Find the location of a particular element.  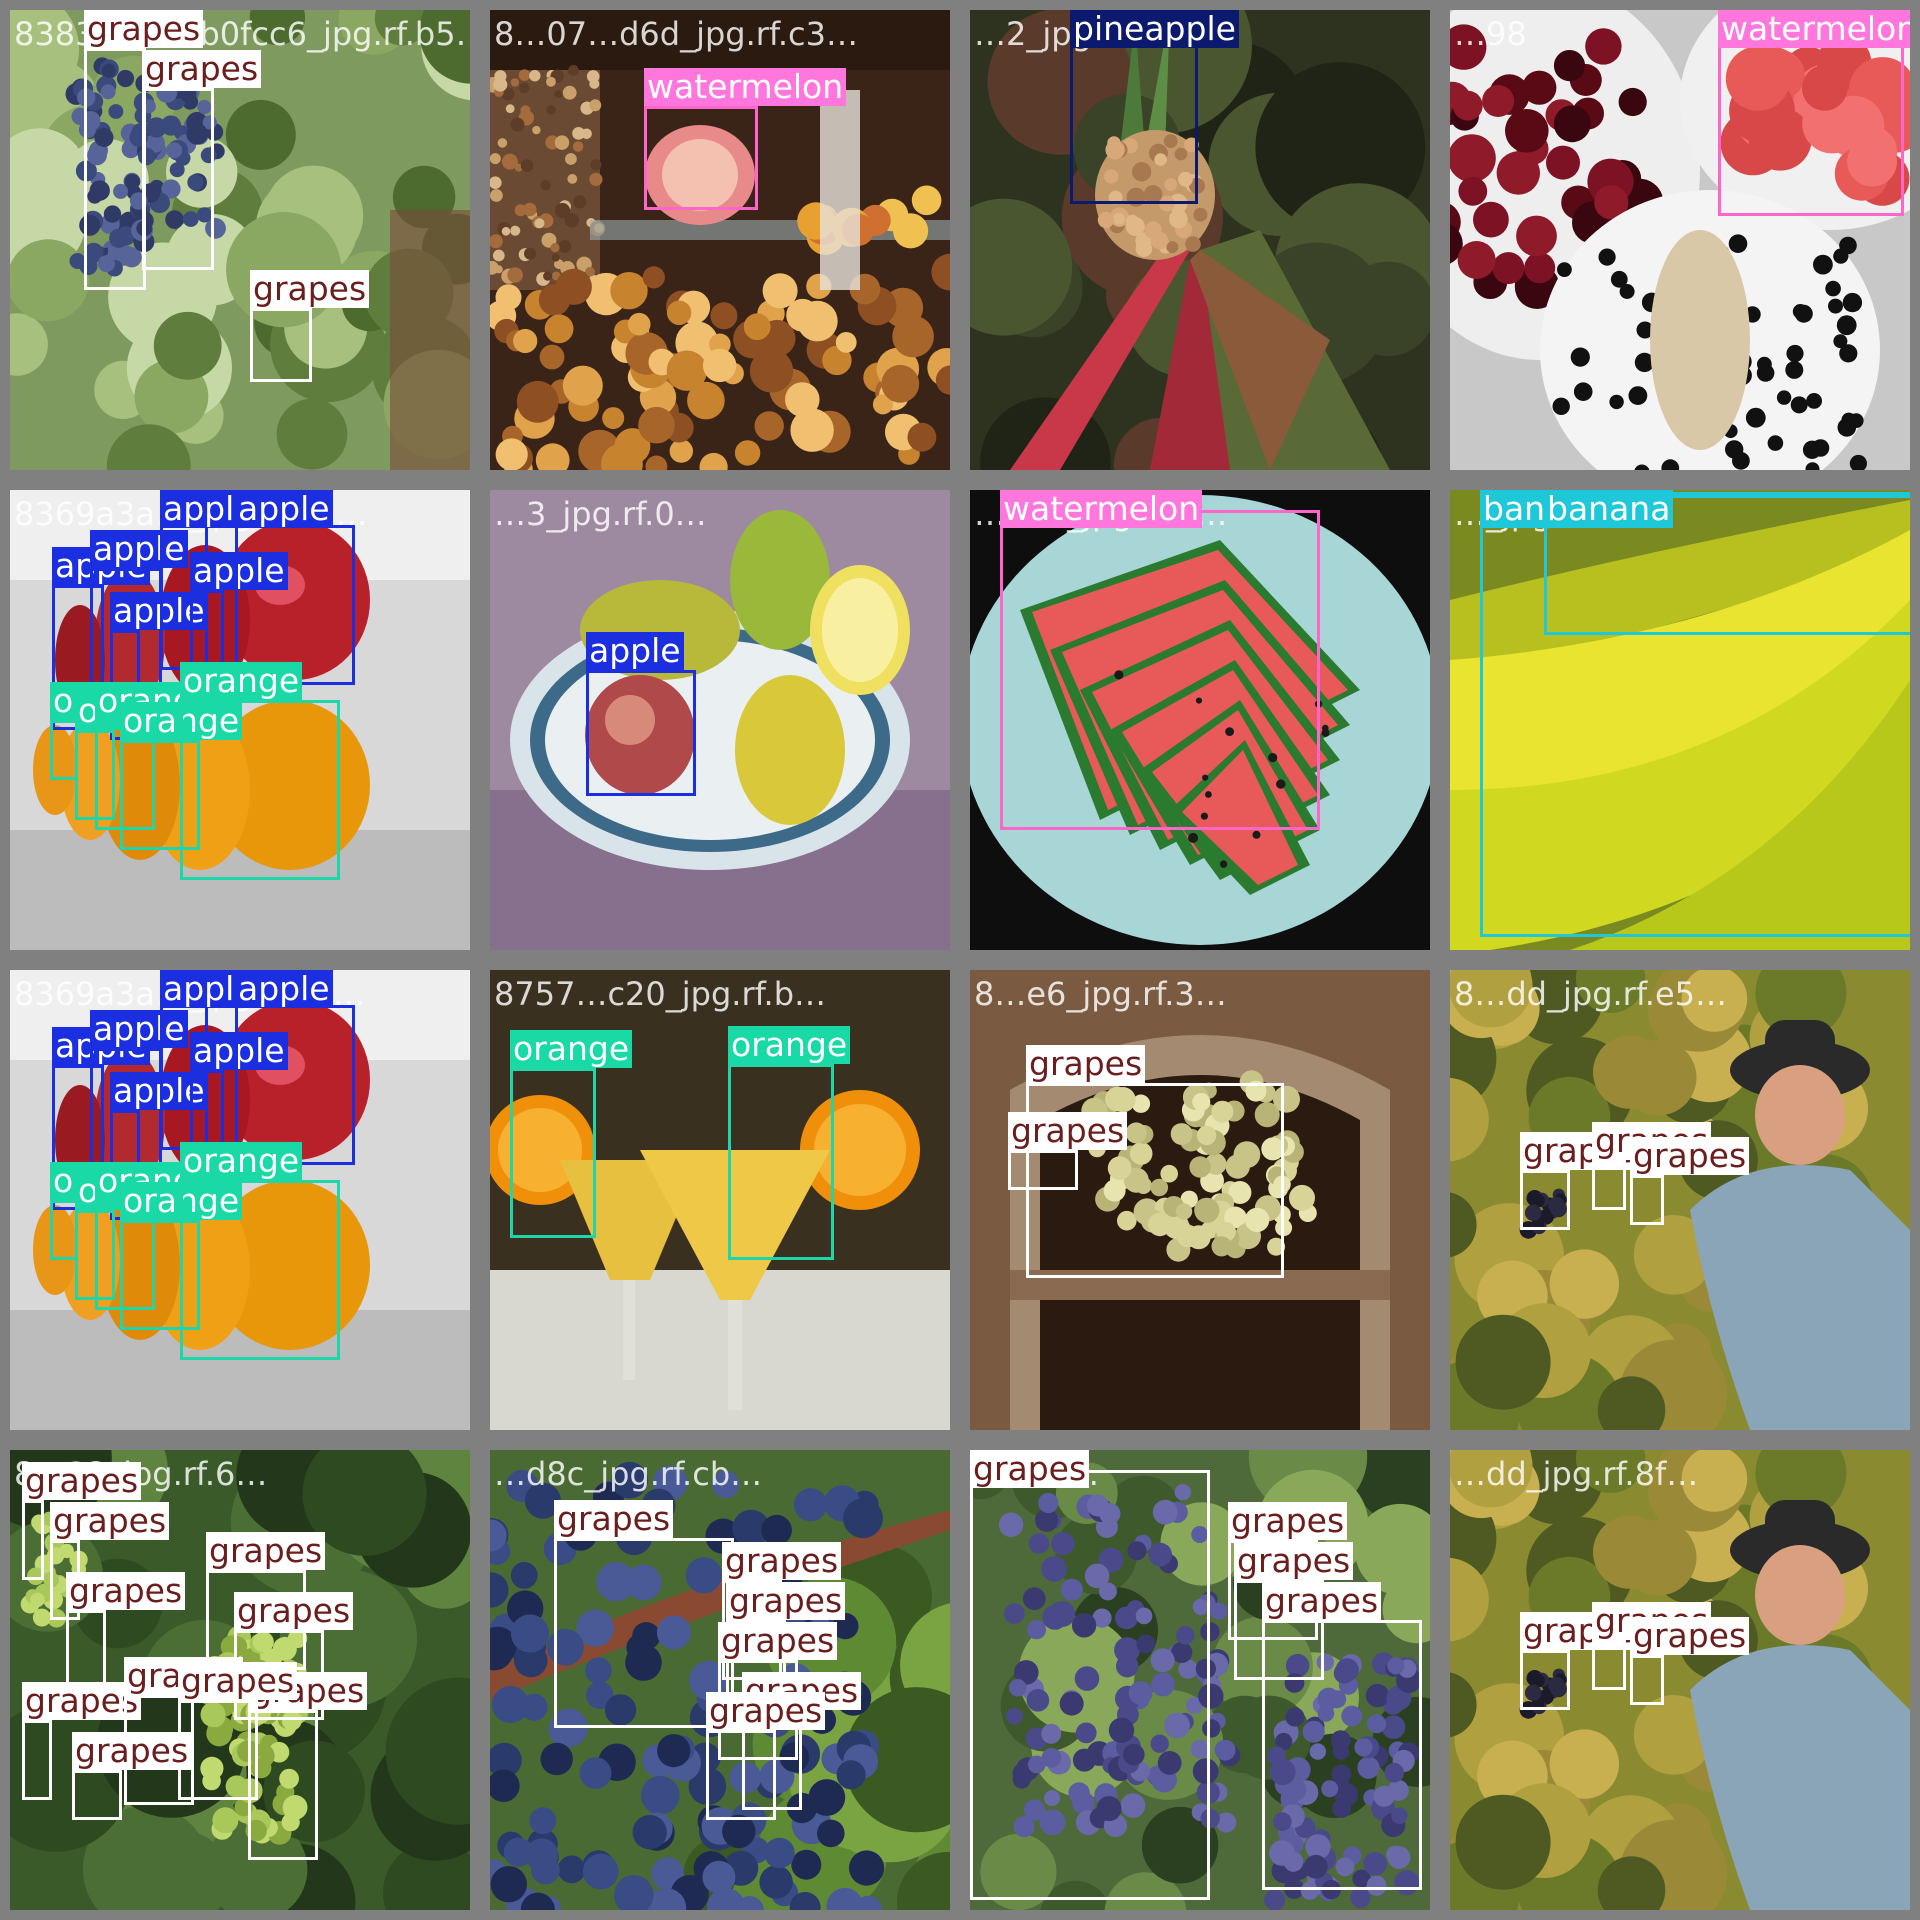

pineapple-label: pineapple is located at coordinates (1154, 29).